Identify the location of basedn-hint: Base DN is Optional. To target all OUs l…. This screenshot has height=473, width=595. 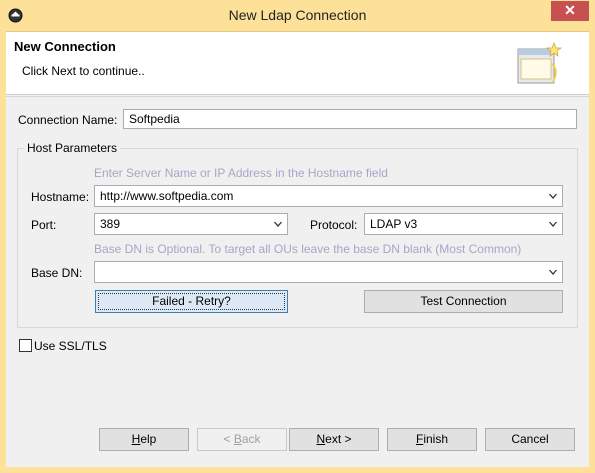
(308, 249).